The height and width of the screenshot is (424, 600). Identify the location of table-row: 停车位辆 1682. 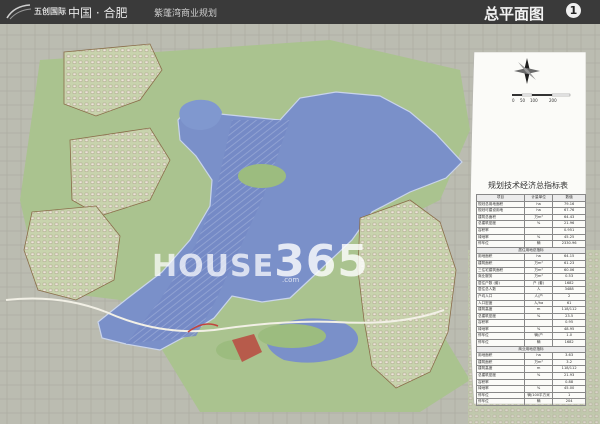
(531, 343).